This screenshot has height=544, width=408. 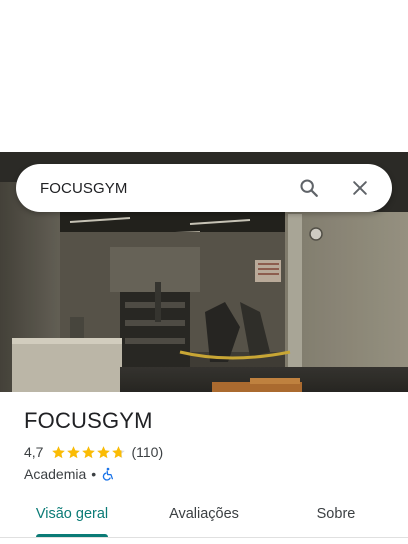 I want to click on star-rating, so click(x=88, y=452).